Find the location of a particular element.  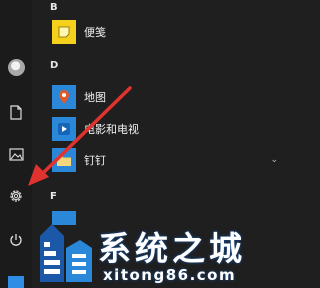

watermark-url: xitong86.com is located at coordinates (170, 275).